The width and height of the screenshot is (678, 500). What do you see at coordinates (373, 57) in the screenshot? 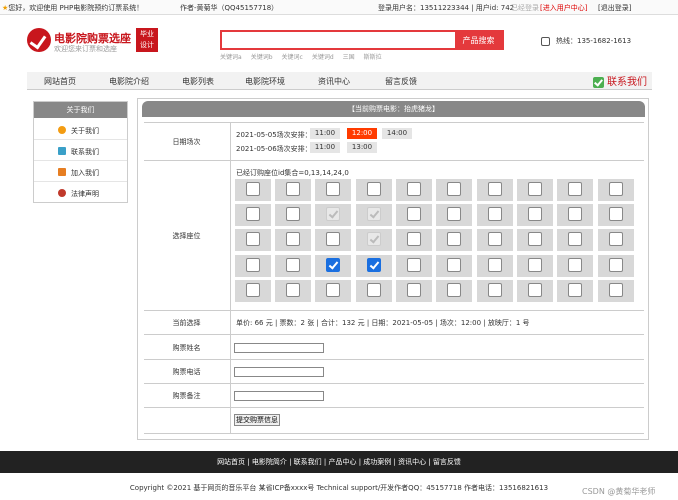
I see `keyword-link: 斯斯拉` at bounding box center [373, 57].